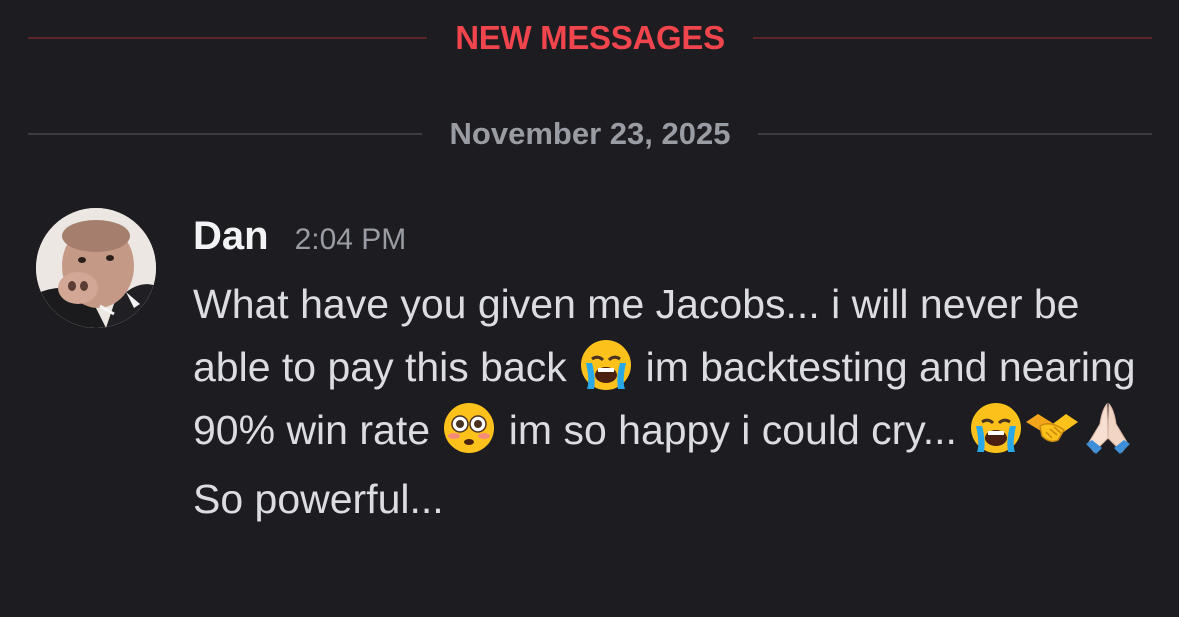 This screenshot has height=617, width=1179. I want to click on date-label: November 23, 2025, so click(590, 133).